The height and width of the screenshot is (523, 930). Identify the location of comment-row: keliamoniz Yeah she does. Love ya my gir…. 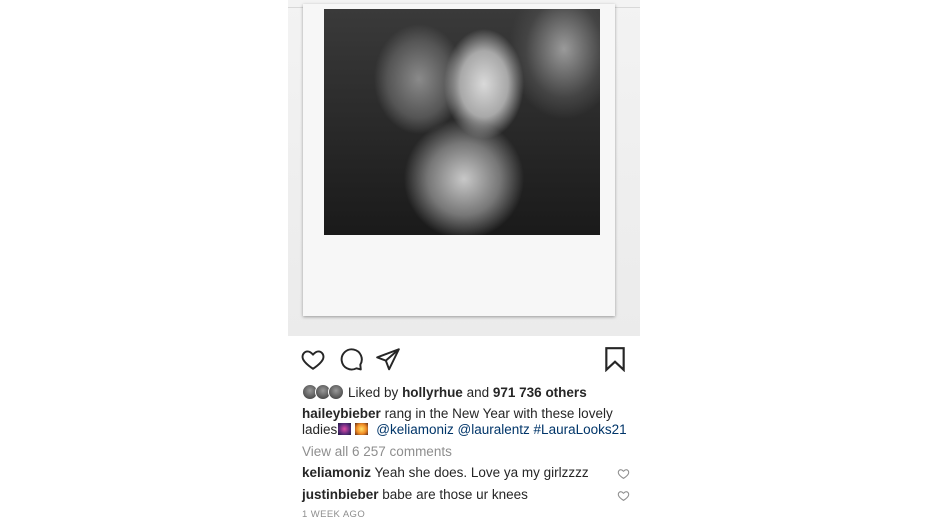
(467, 474).